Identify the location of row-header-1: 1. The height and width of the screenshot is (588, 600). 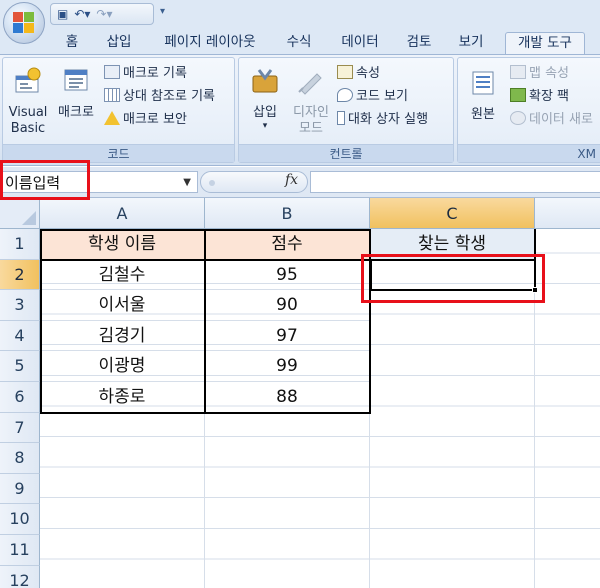
(20, 244).